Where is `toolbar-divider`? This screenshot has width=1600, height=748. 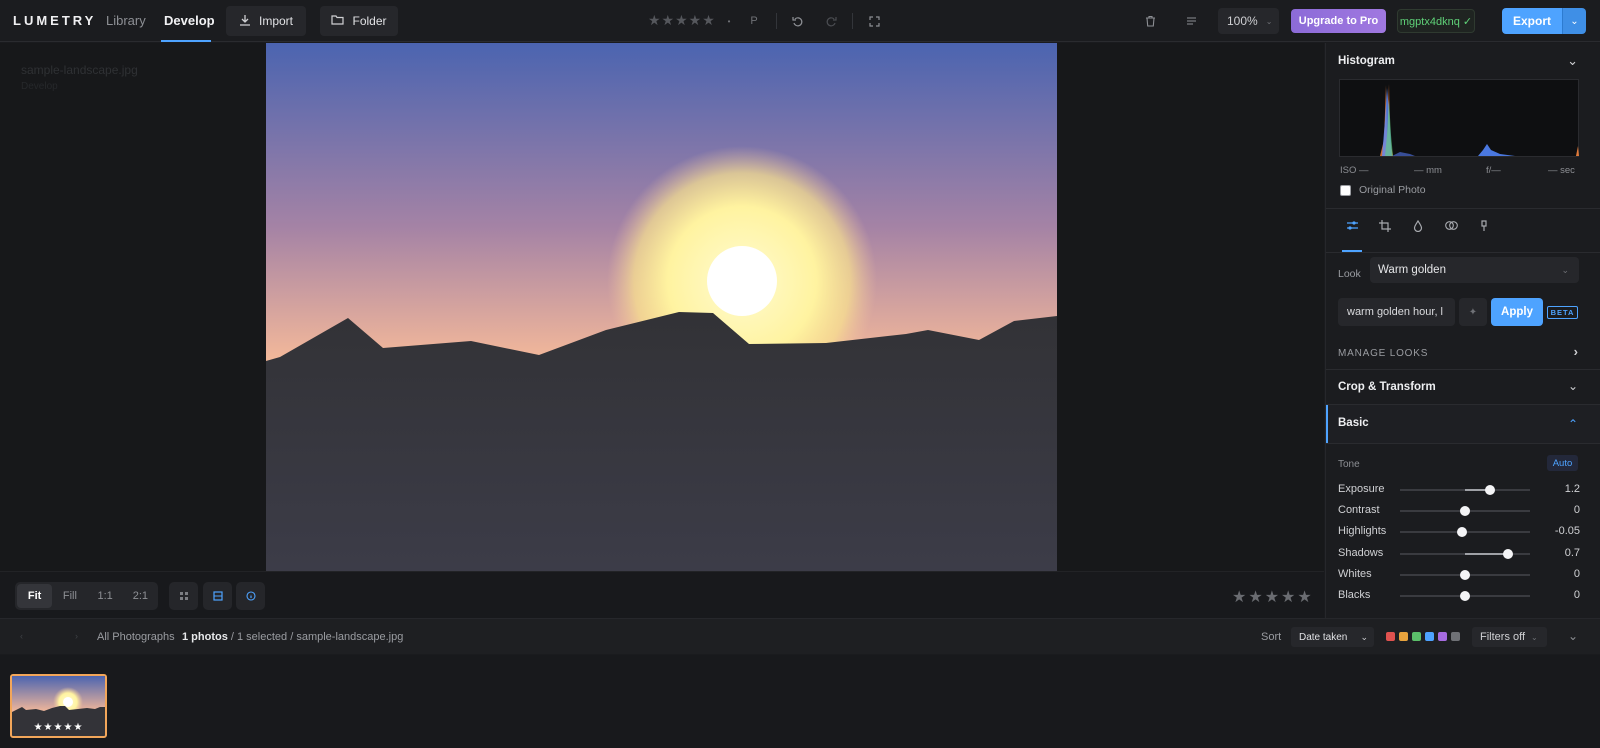 toolbar-divider is located at coordinates (852, 21).